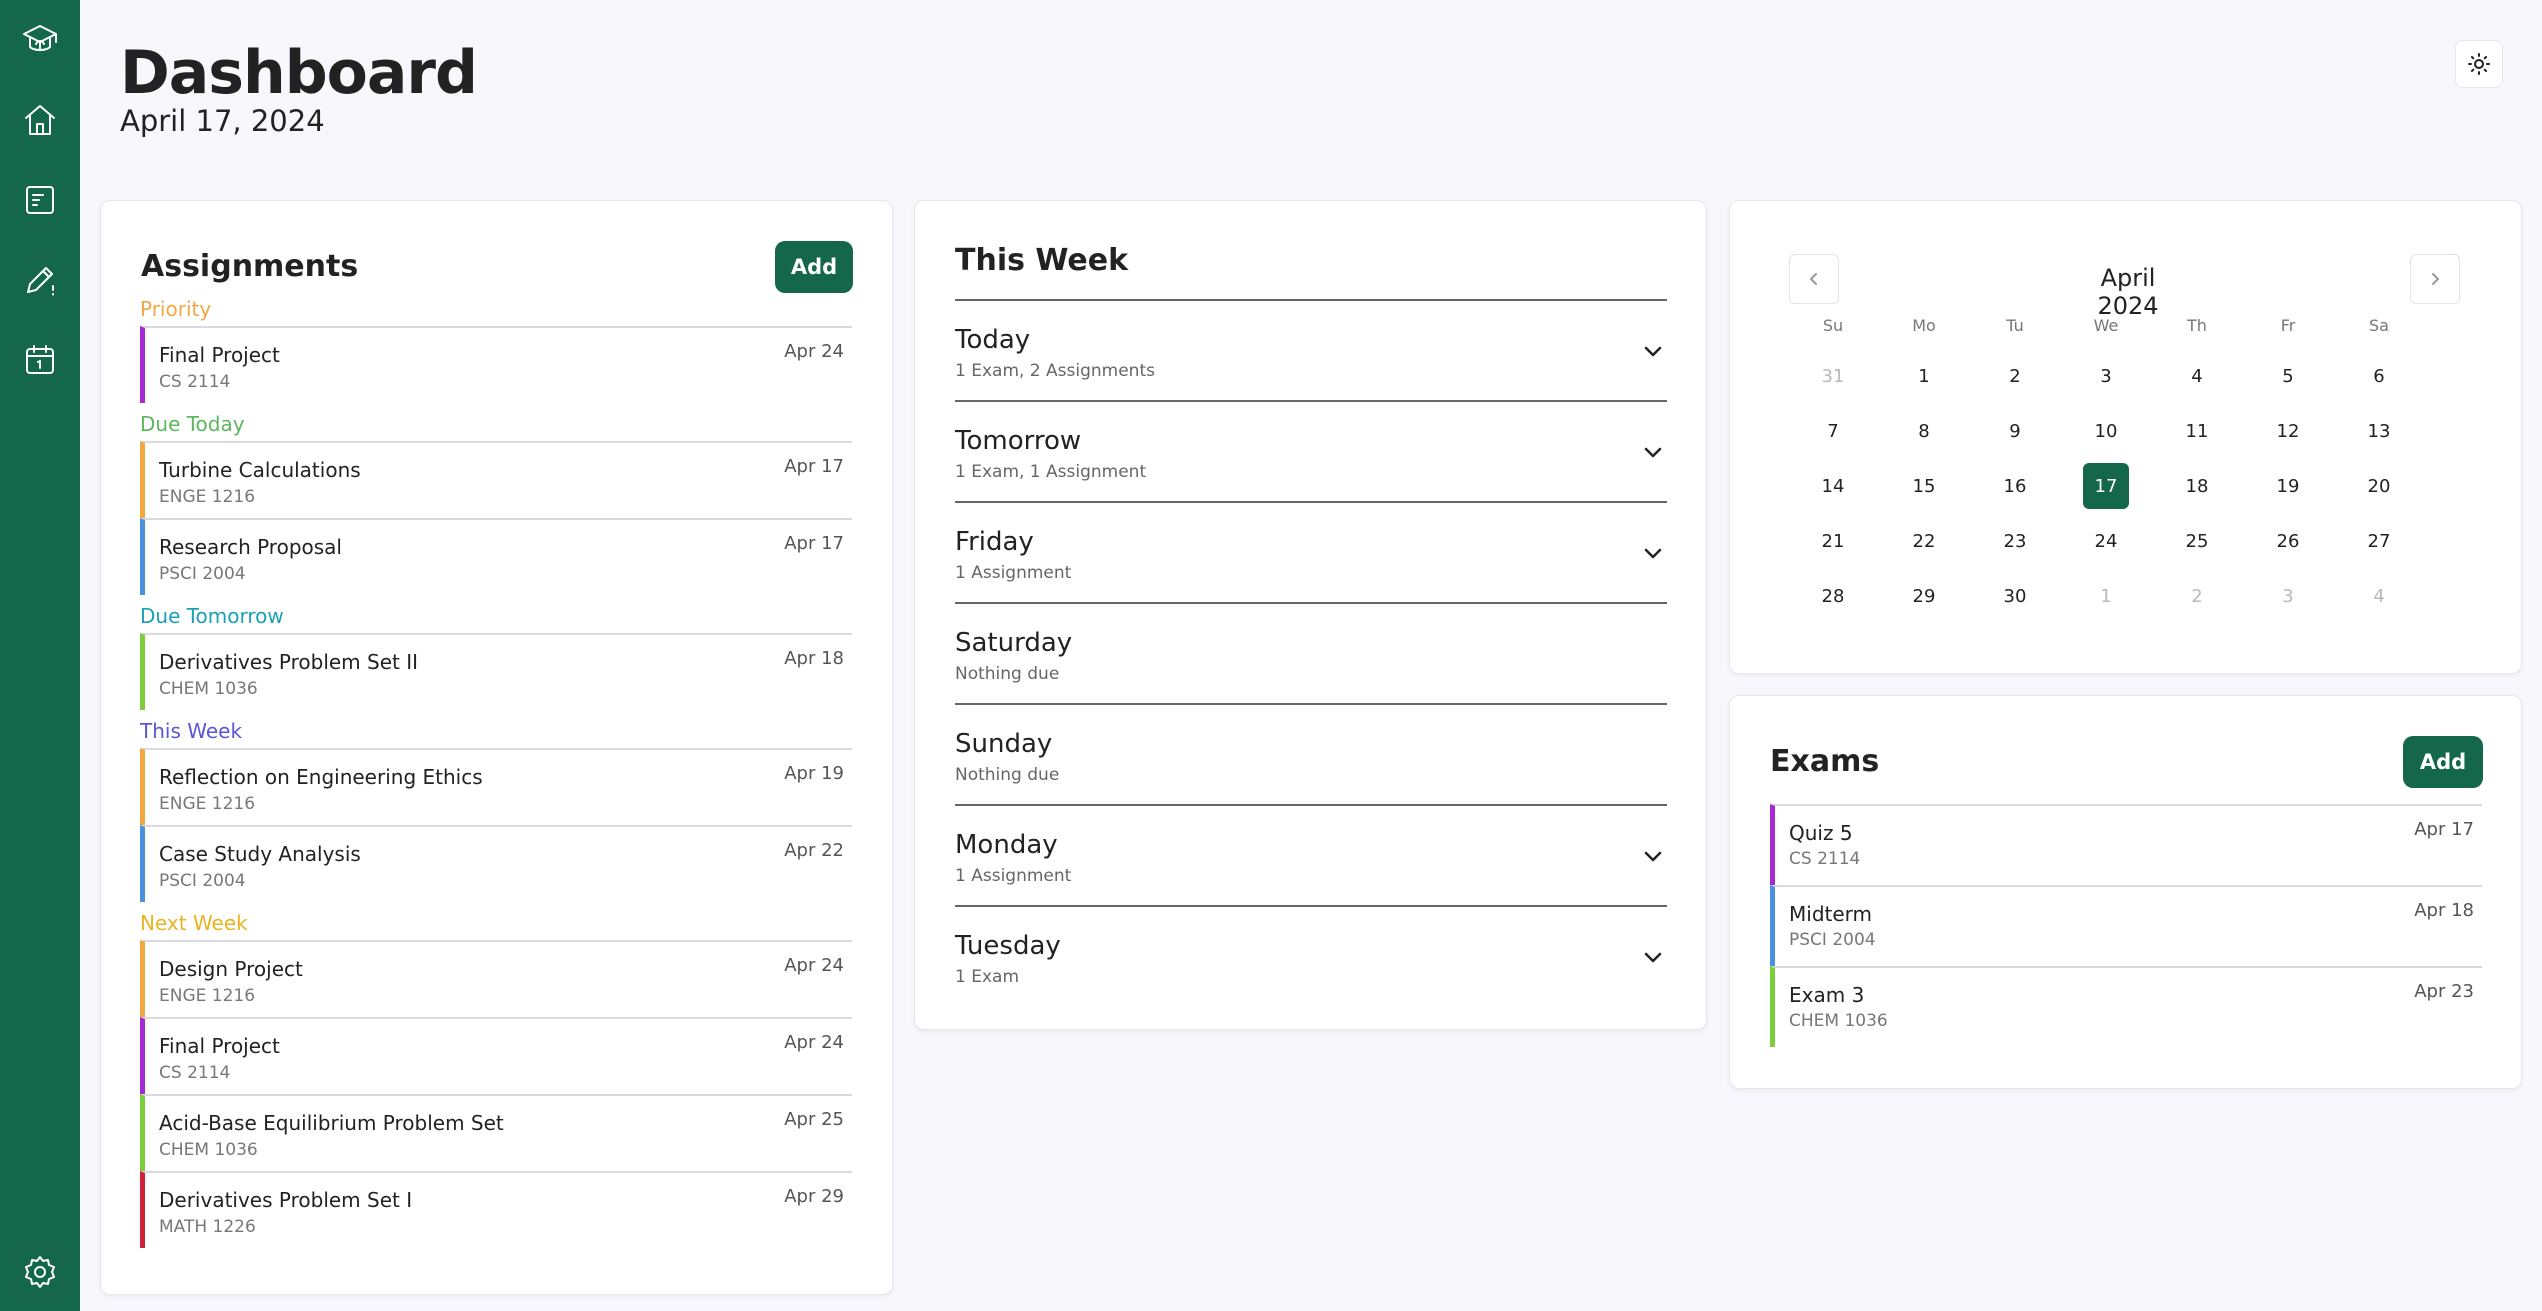 This screenshot has height=1311, width=2542. I want to click on add-assignment-button: Add, so click(814, 267).